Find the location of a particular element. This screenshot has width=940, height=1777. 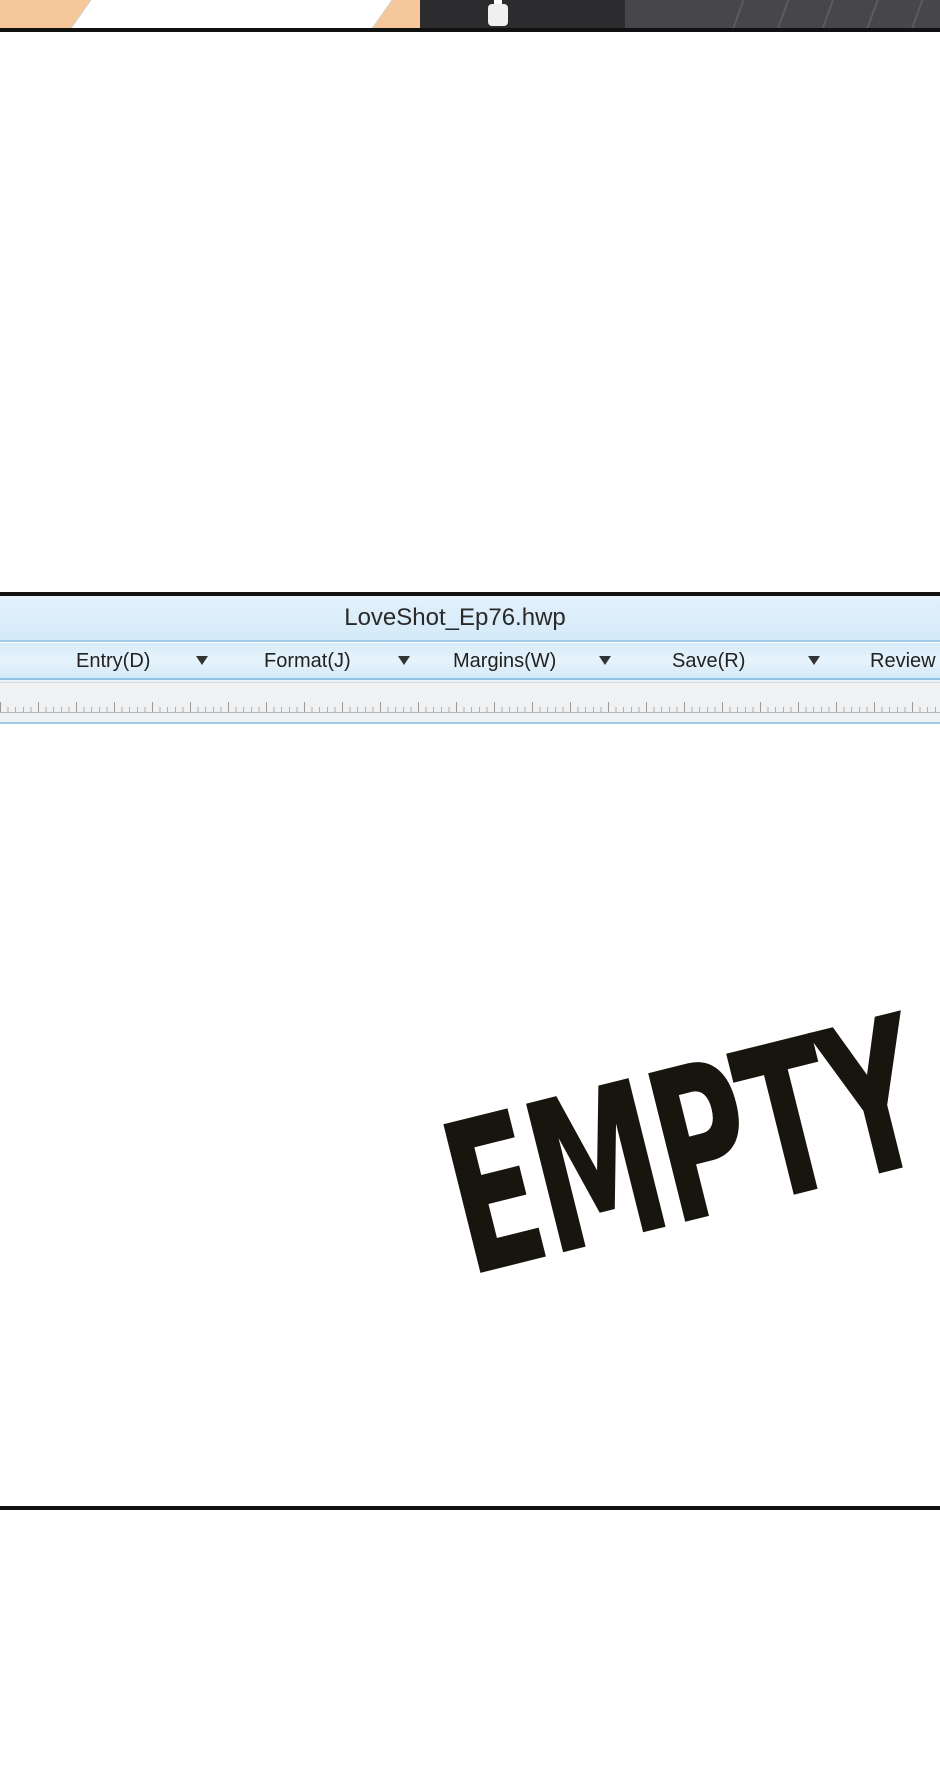

menu-review: Review is located at coordinates (903, 661).